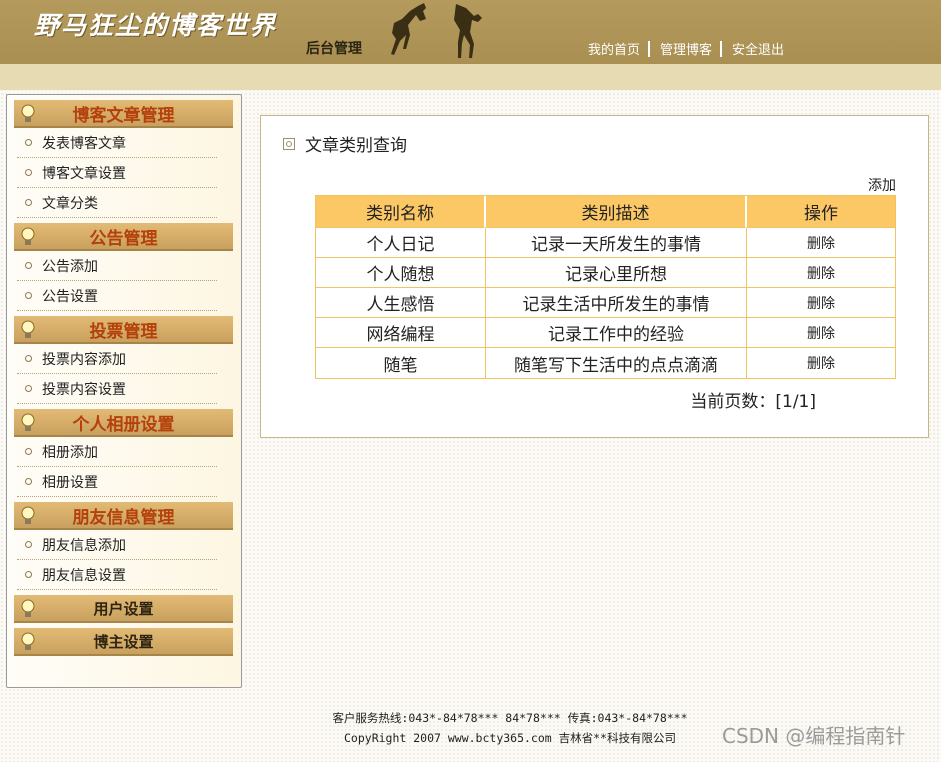  Describe the element at coordinates (70, 482) in the screenshot. I see `sidebar-item-label: 相册设置` at that location.